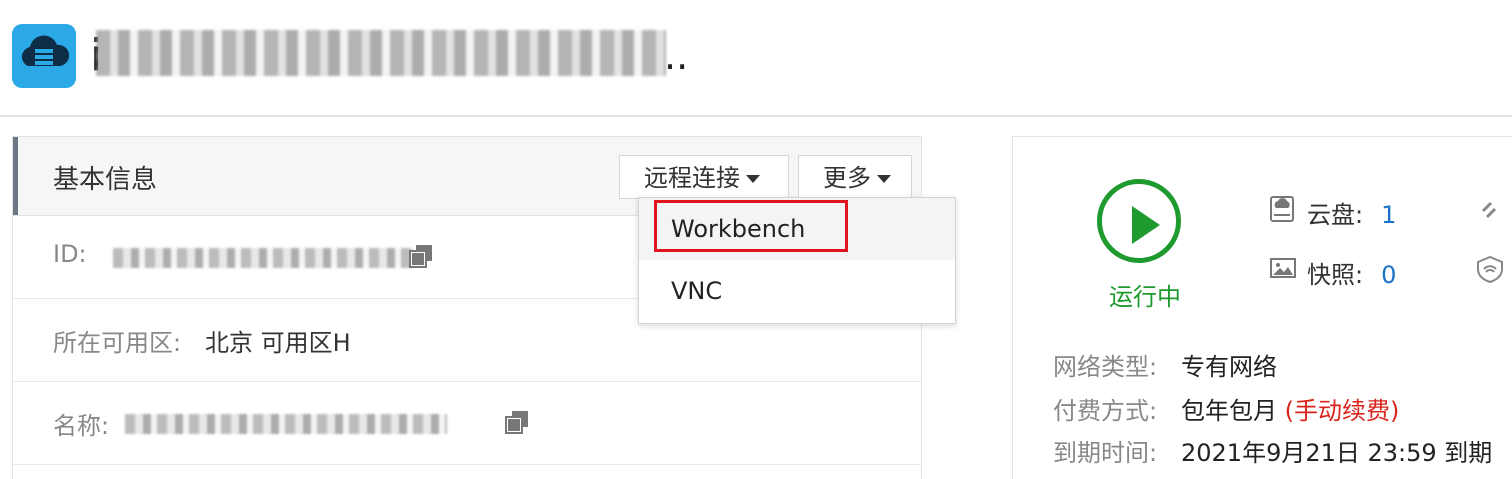  I want to click on remote-connect-label: 远程连接, so click(692, 178).